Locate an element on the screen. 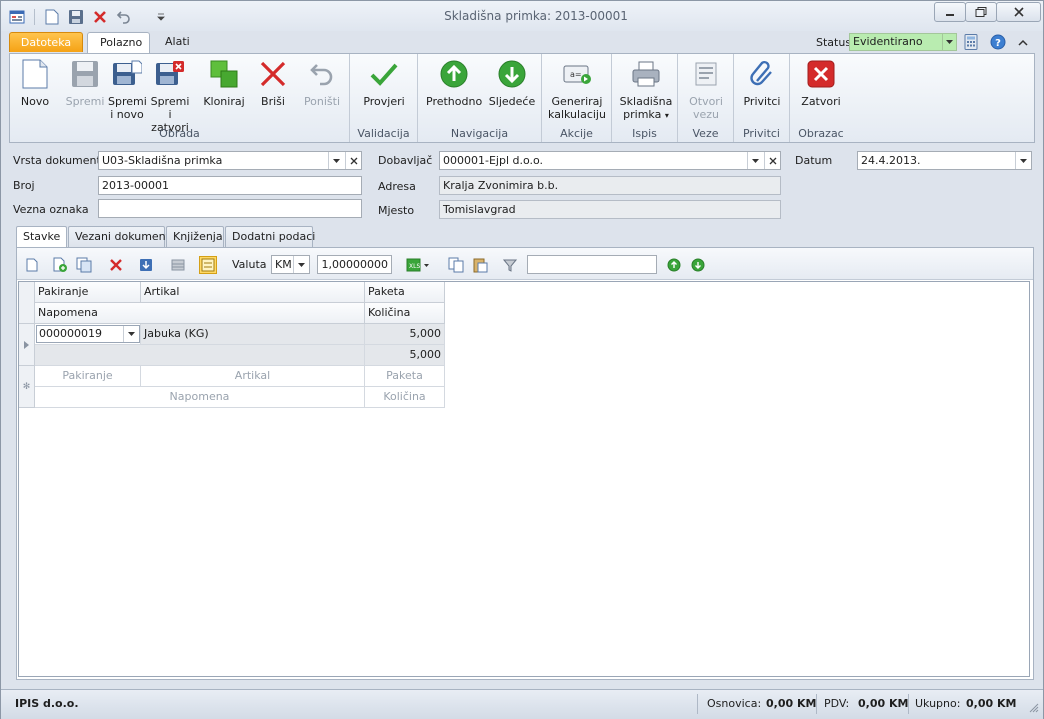 This screenshot has height=719, width=1044. new-row-kolicina-cell: Količina is located at coordinates (405, 397).